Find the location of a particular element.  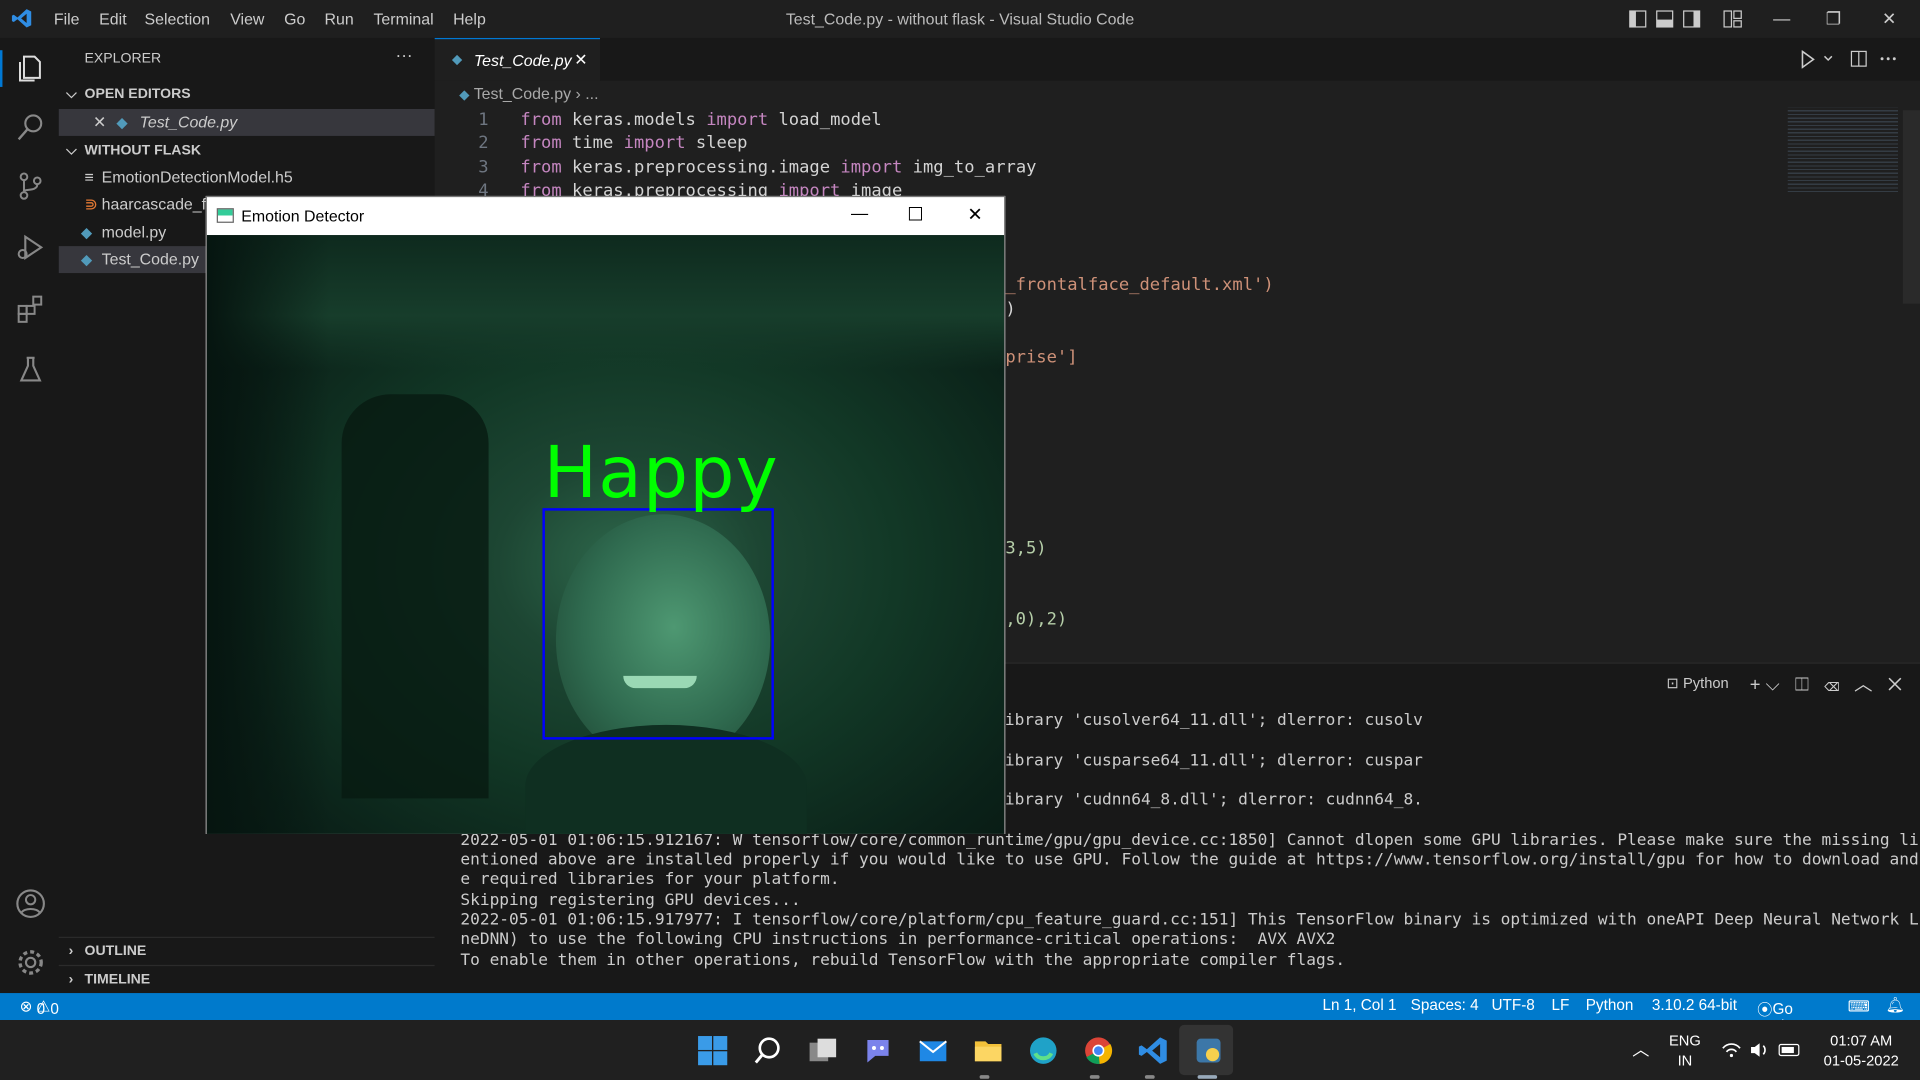

editor-tab-bar is located at coordinates (1177, 59).